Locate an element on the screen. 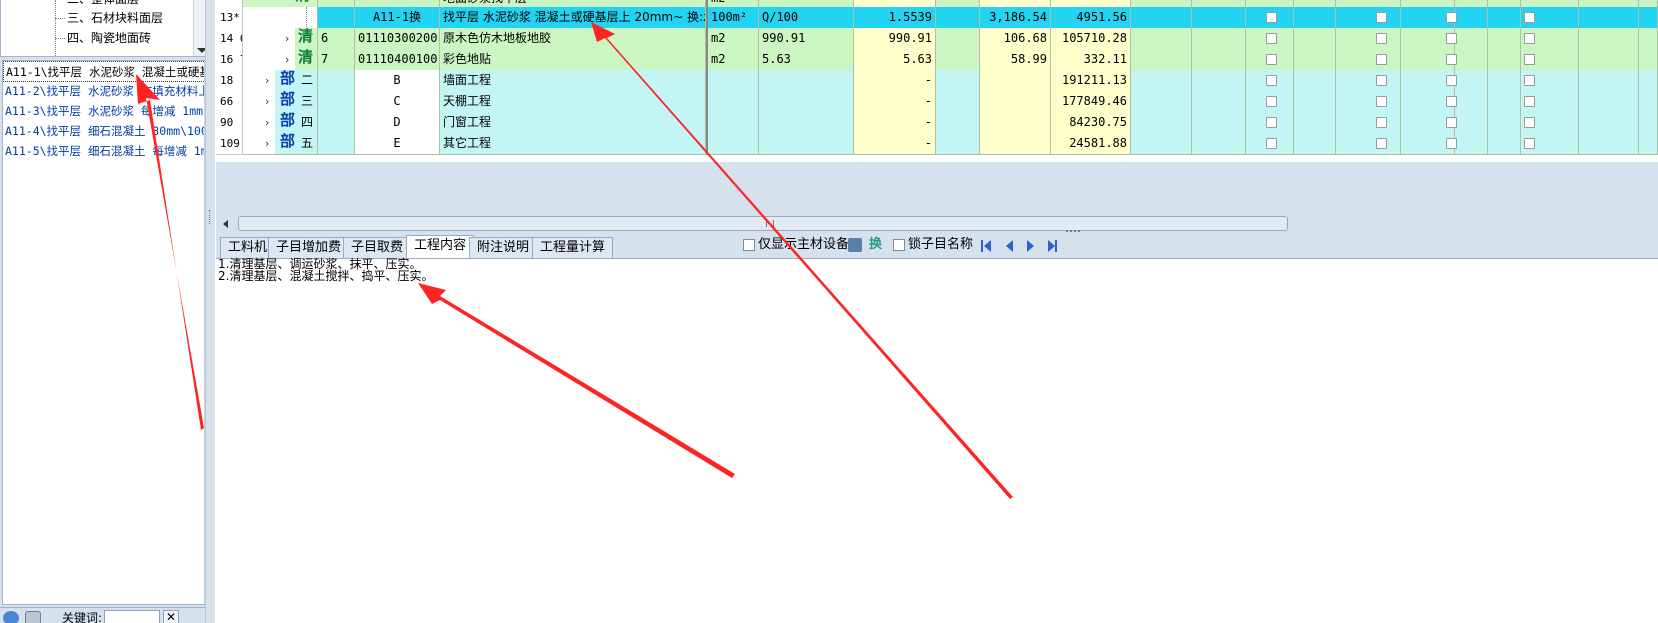 Image resolution: width=1658 pixels, height=623 pixels. main-material-checkbox is located at coordinates (749, 245).